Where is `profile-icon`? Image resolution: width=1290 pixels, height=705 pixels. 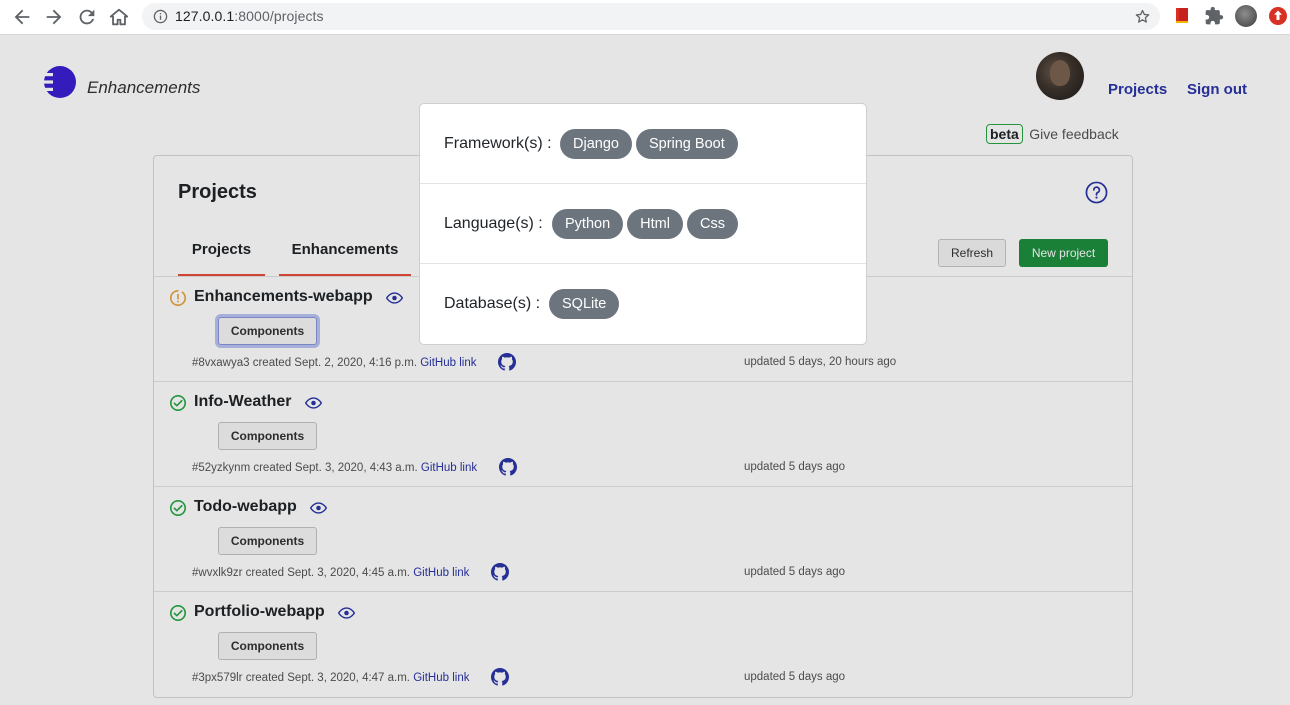
profile-icon is located at coordinates (1246, 16).